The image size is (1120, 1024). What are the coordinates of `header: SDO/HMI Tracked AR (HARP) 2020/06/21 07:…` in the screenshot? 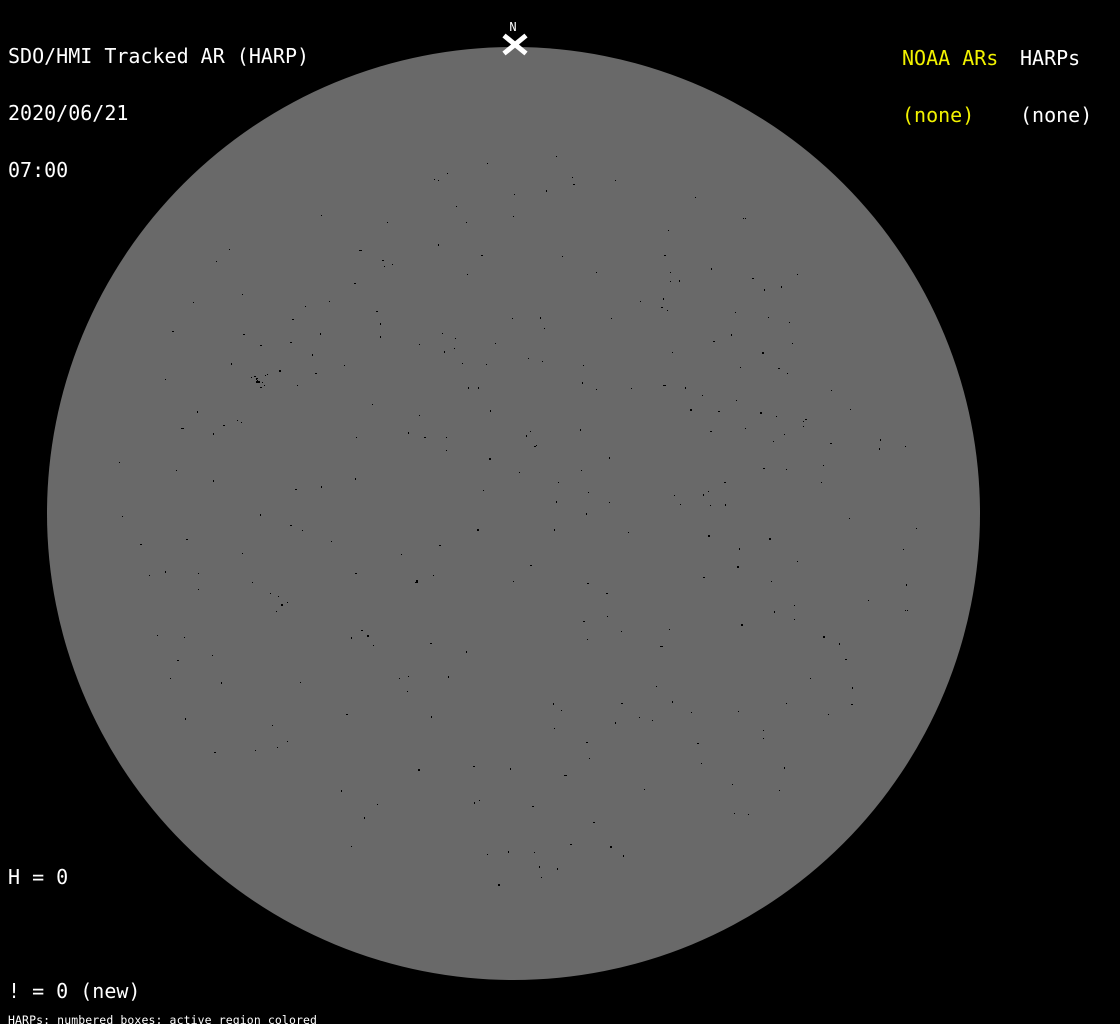 It's located at (158, 113).